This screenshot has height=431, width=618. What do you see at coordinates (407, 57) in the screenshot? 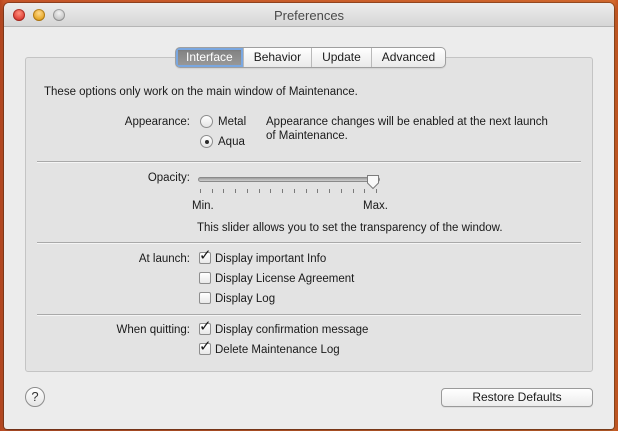
I see `tab-advanced: Advanced` at bounding box center [407, 57].